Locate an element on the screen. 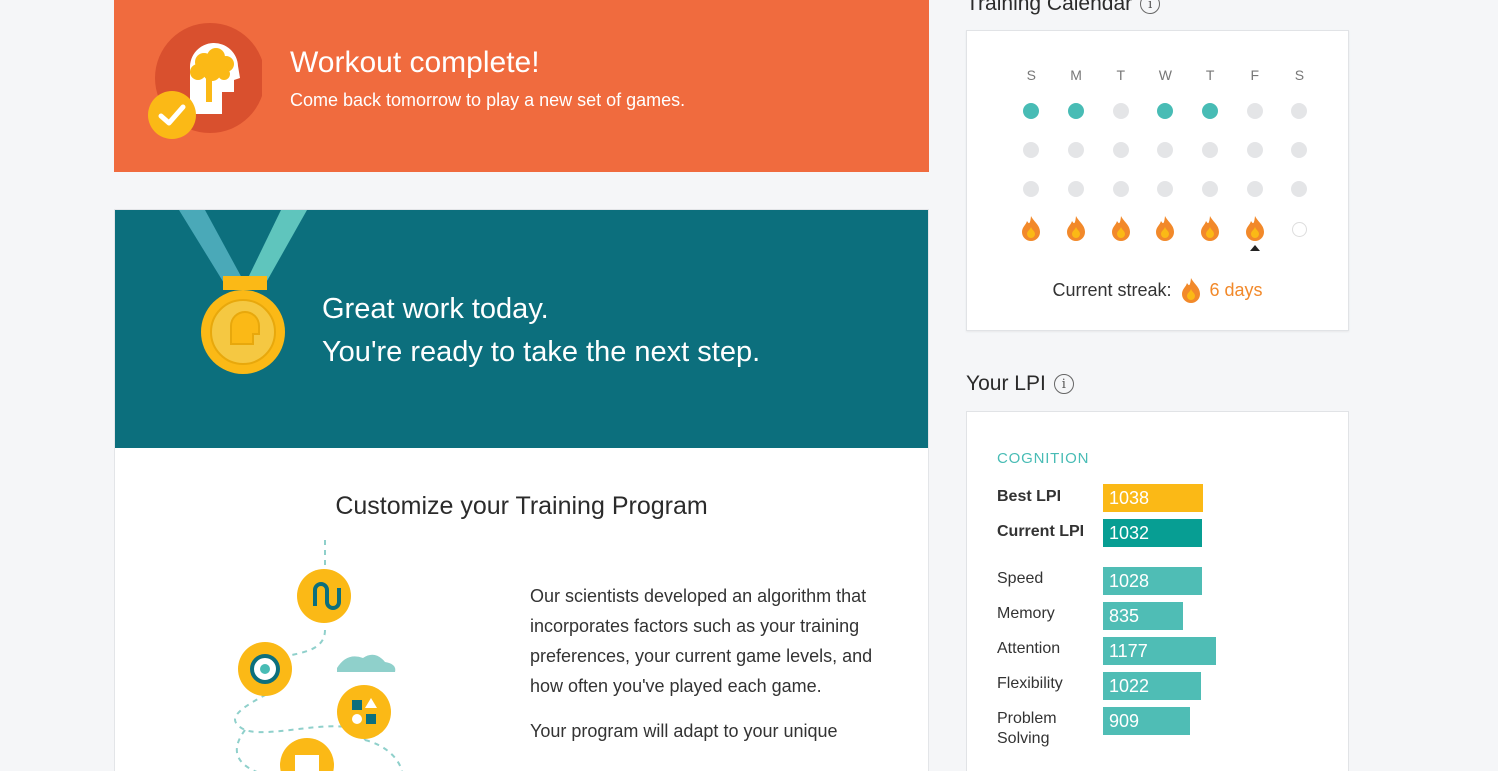  lpi-area-bar: 909 is located at coordinates (1146, 721).